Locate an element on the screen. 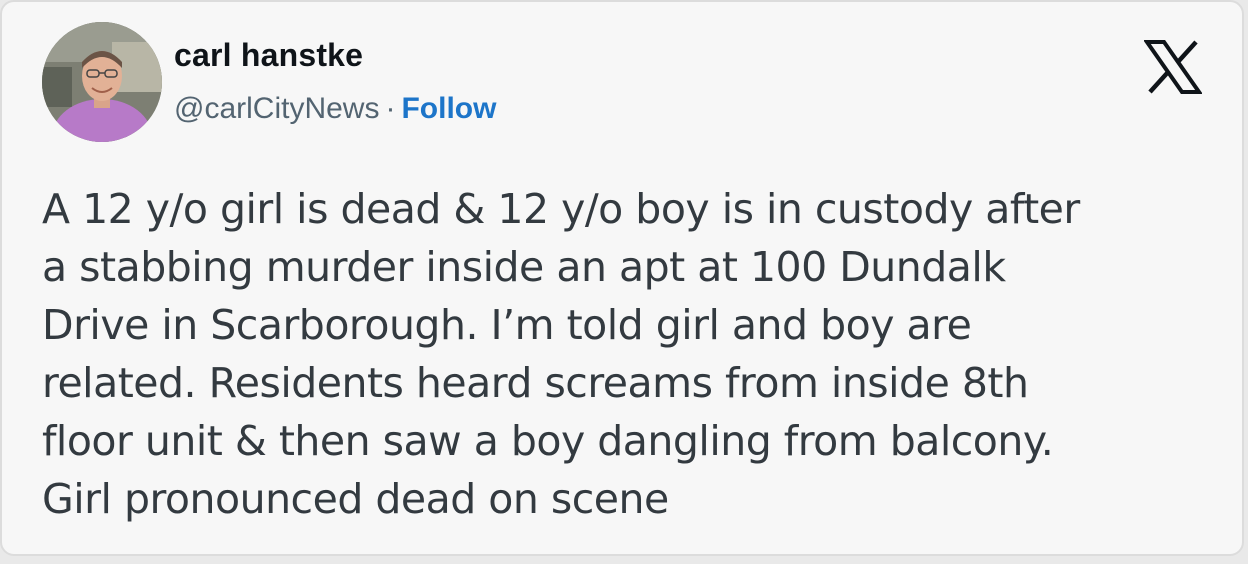 This screenshot has height=564, width=1248. author-avatar is located at coordinates (102, 82).